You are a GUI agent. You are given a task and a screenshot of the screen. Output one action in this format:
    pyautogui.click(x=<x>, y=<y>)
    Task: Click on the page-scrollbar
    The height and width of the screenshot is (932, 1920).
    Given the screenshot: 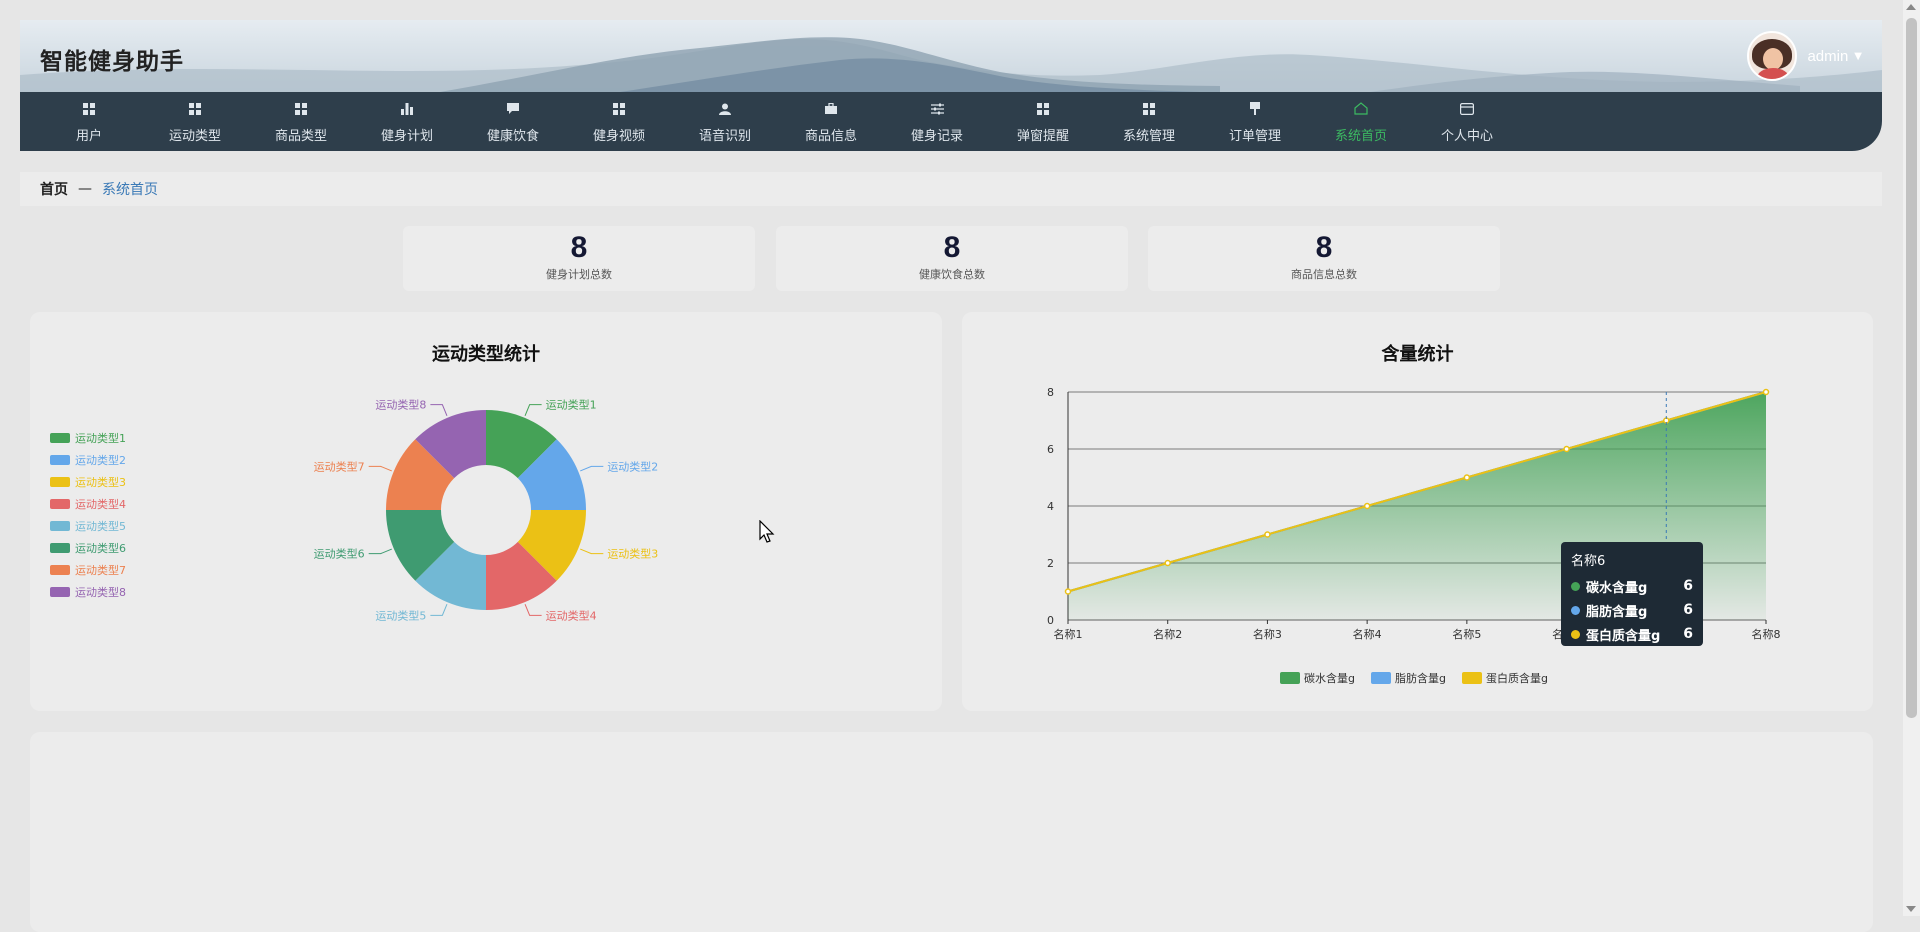 What is the action you would take?
    pyautogui.click(x=1911, y=458)
    